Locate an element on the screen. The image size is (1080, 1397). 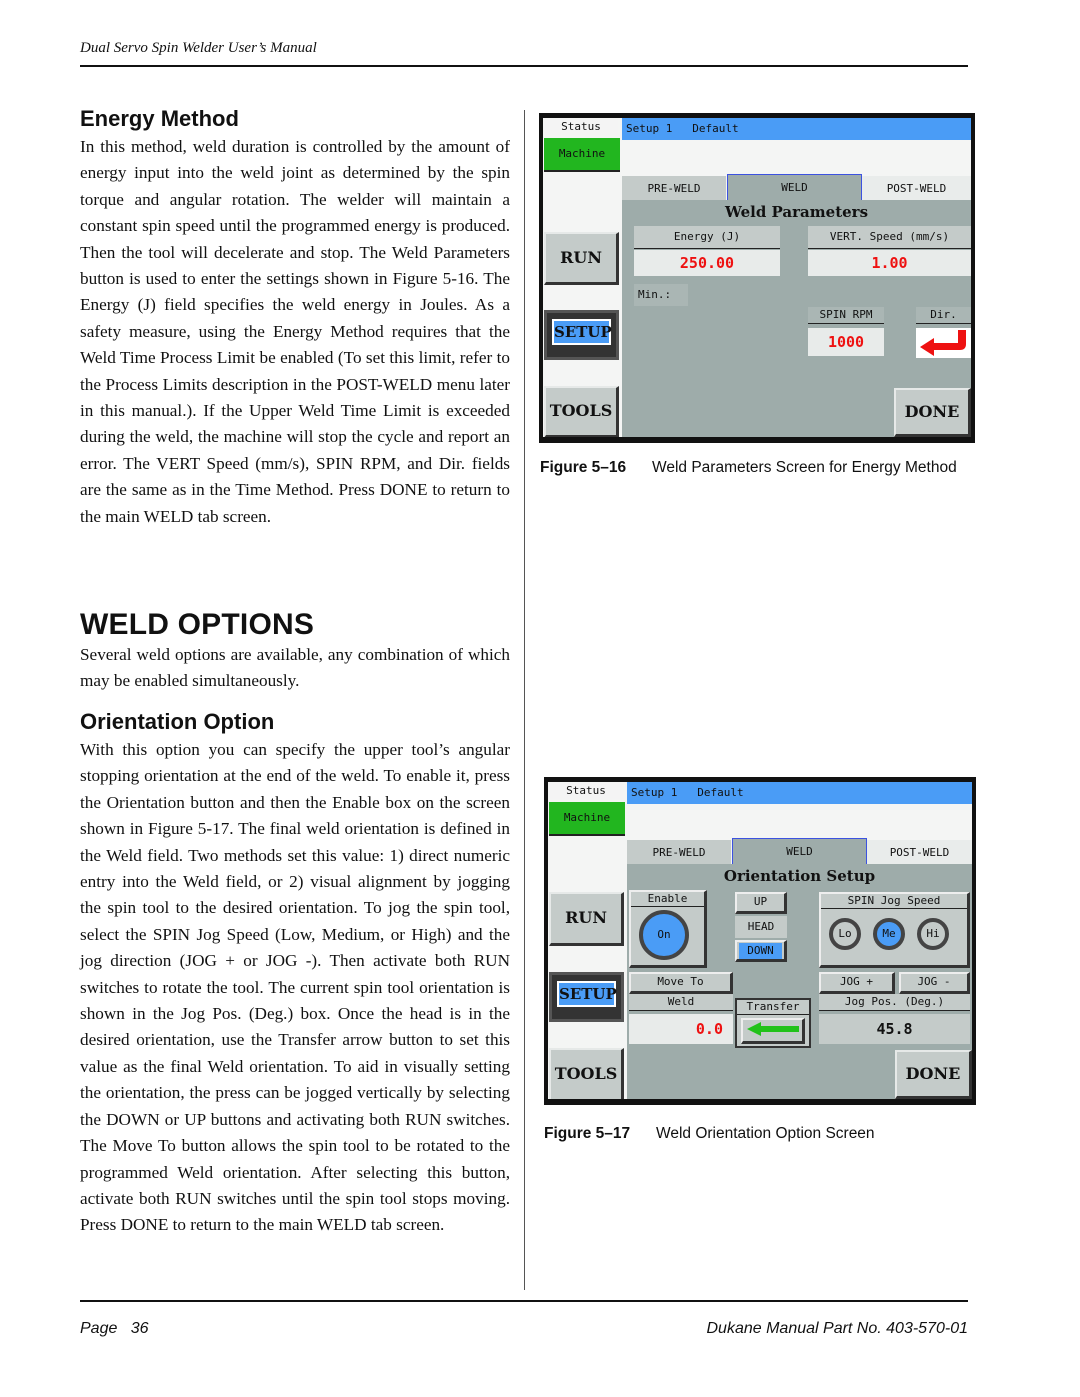
dir-label: Dir. is located at coordinates (943, 315).